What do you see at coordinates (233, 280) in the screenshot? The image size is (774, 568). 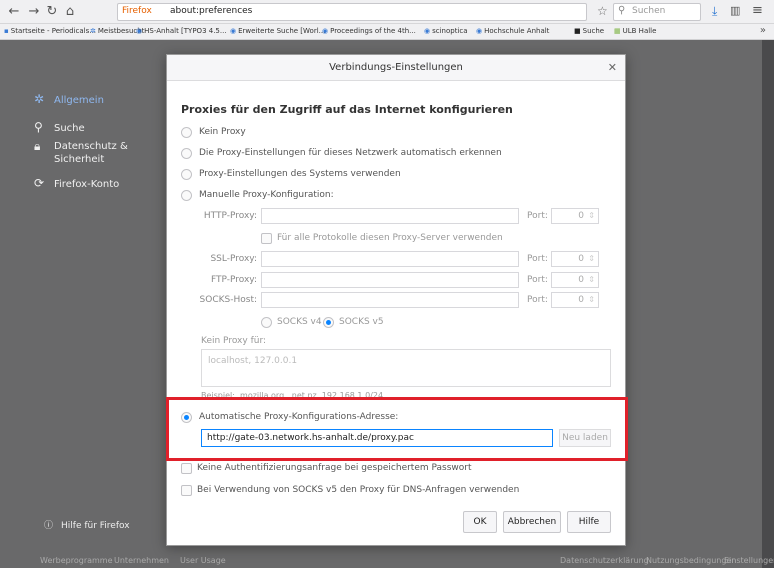 I see `ftp-proxy-label: FTP-Proxy:` at bounding box center [233, 280].